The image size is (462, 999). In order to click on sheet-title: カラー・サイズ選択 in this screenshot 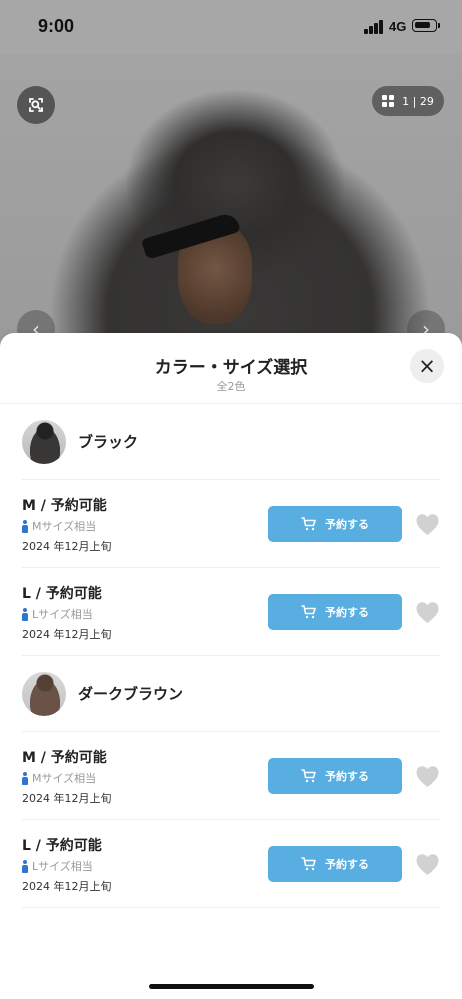, I will do `click(231, 368)`.